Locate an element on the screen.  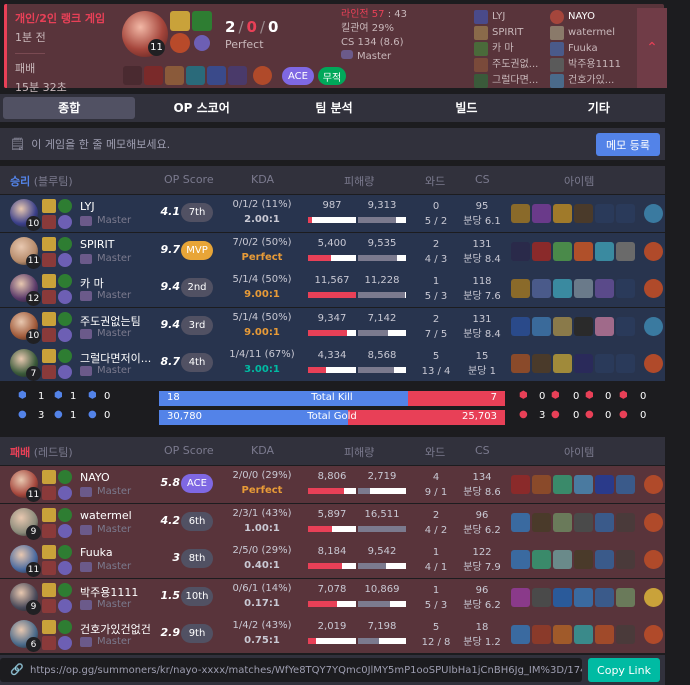
team-member-name: SPIRIT is located at coordinates (519, 33).